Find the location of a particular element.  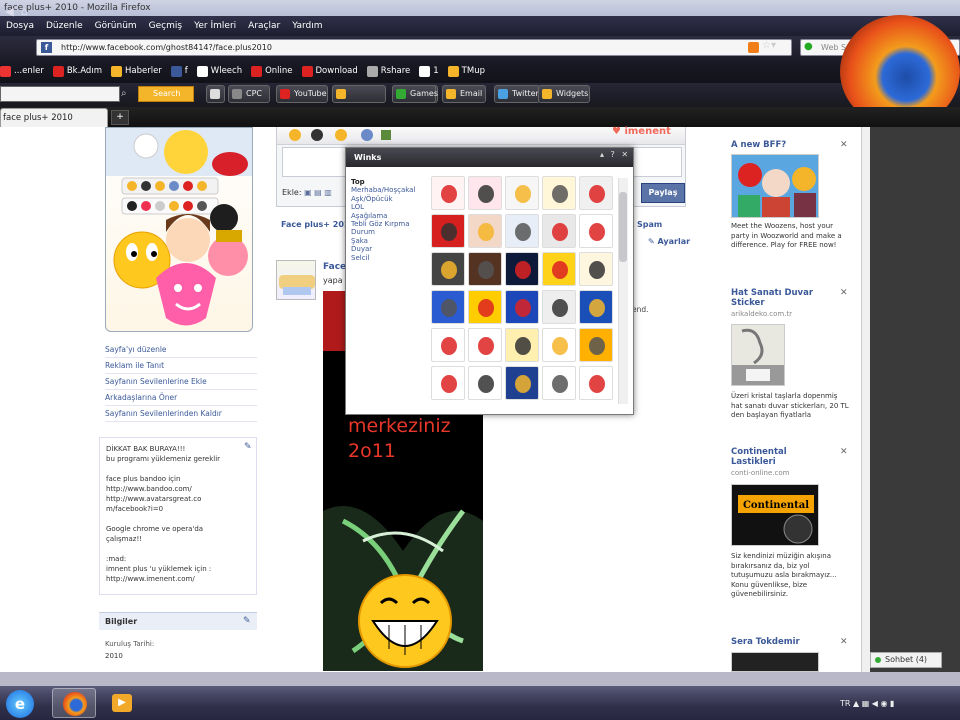

feed-title: Face plus+ 2010 is located at coordinates (318, 224).